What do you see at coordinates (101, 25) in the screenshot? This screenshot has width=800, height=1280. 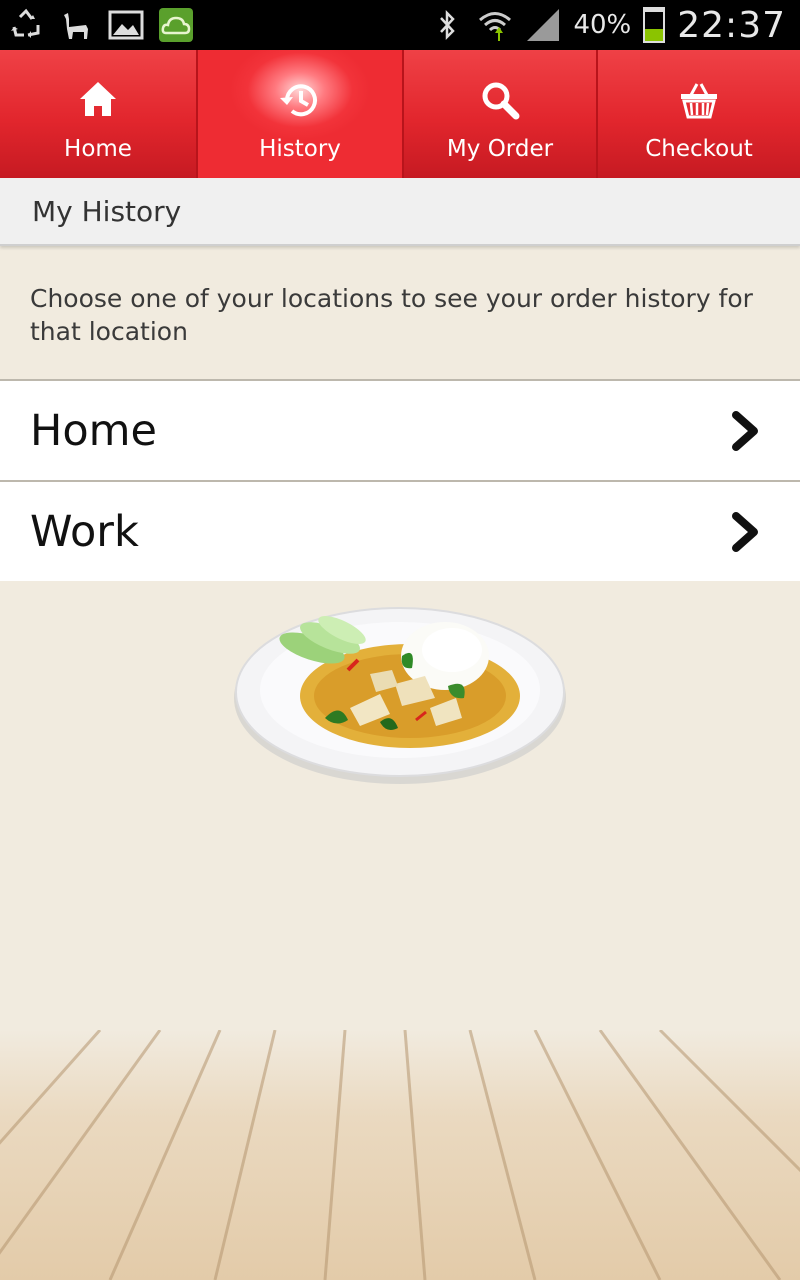 I see `notification-icons` at bounding box center [101, 25].